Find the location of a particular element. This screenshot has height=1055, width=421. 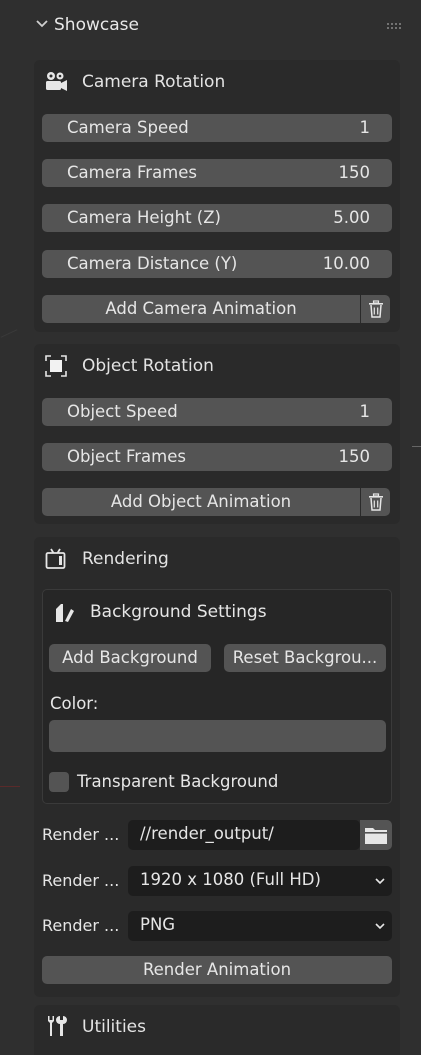

object-rotation-header: Object Rotation is located at coordinates (217, 366).